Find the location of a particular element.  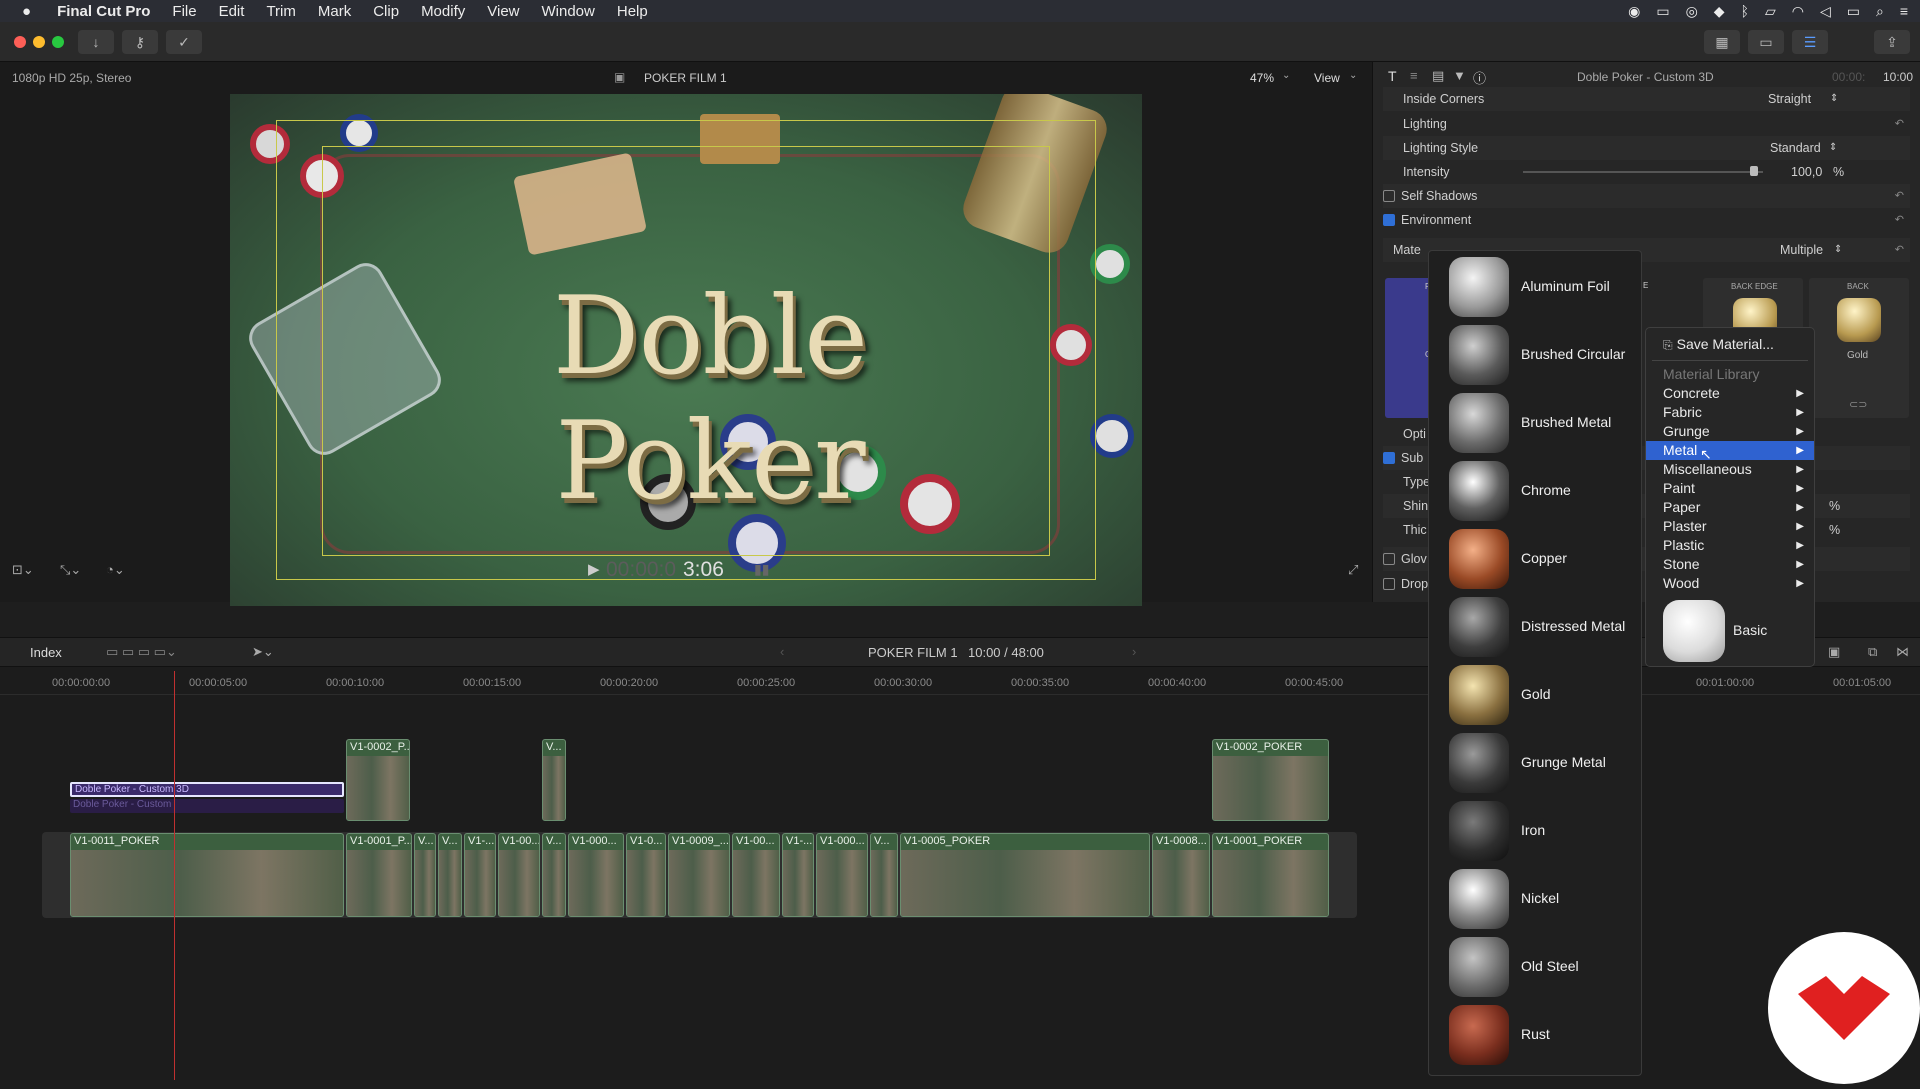

drop-shadow-checkbox is located at coordinates (1389, 584).